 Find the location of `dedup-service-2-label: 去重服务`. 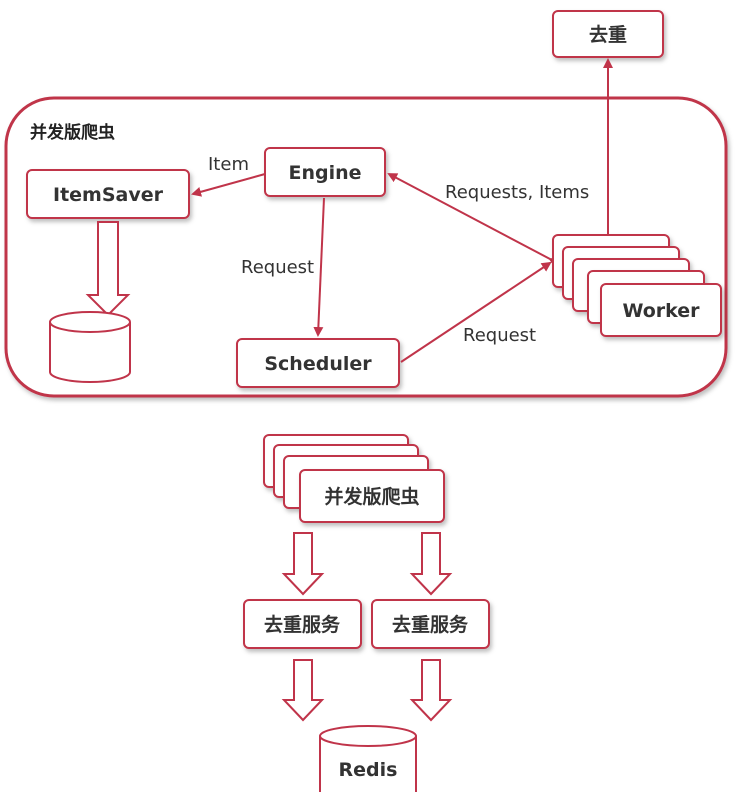

dedup-service-2-label: 去重服务 is located at coordinates (430, 624).